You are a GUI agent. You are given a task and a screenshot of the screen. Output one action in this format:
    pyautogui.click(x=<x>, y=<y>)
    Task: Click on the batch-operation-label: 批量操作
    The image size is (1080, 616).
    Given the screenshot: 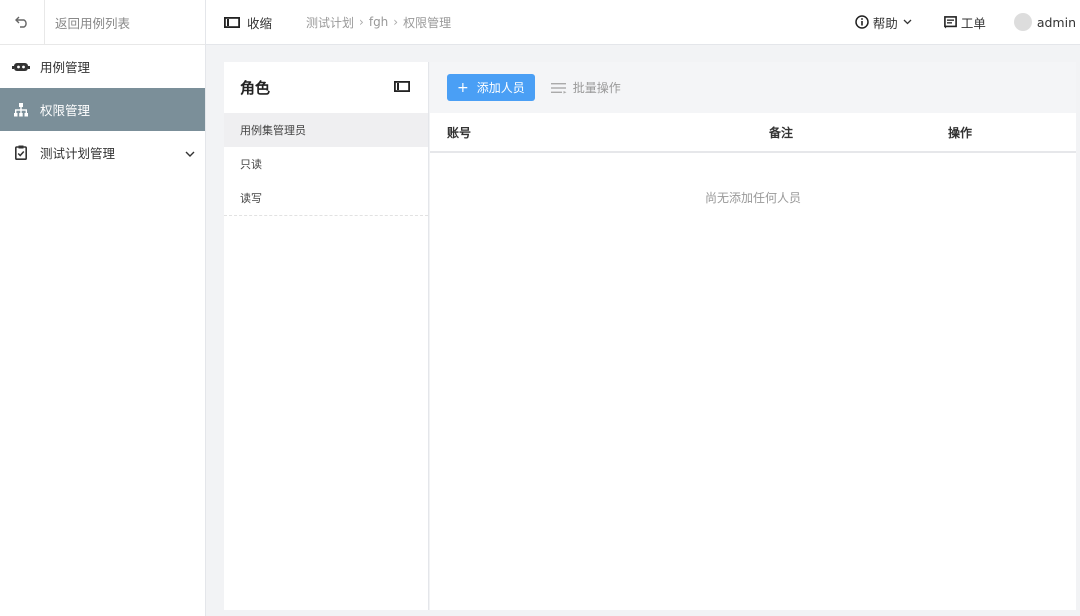 What is the action you would take?
    pyautogui.click(x=596, y=88)
    